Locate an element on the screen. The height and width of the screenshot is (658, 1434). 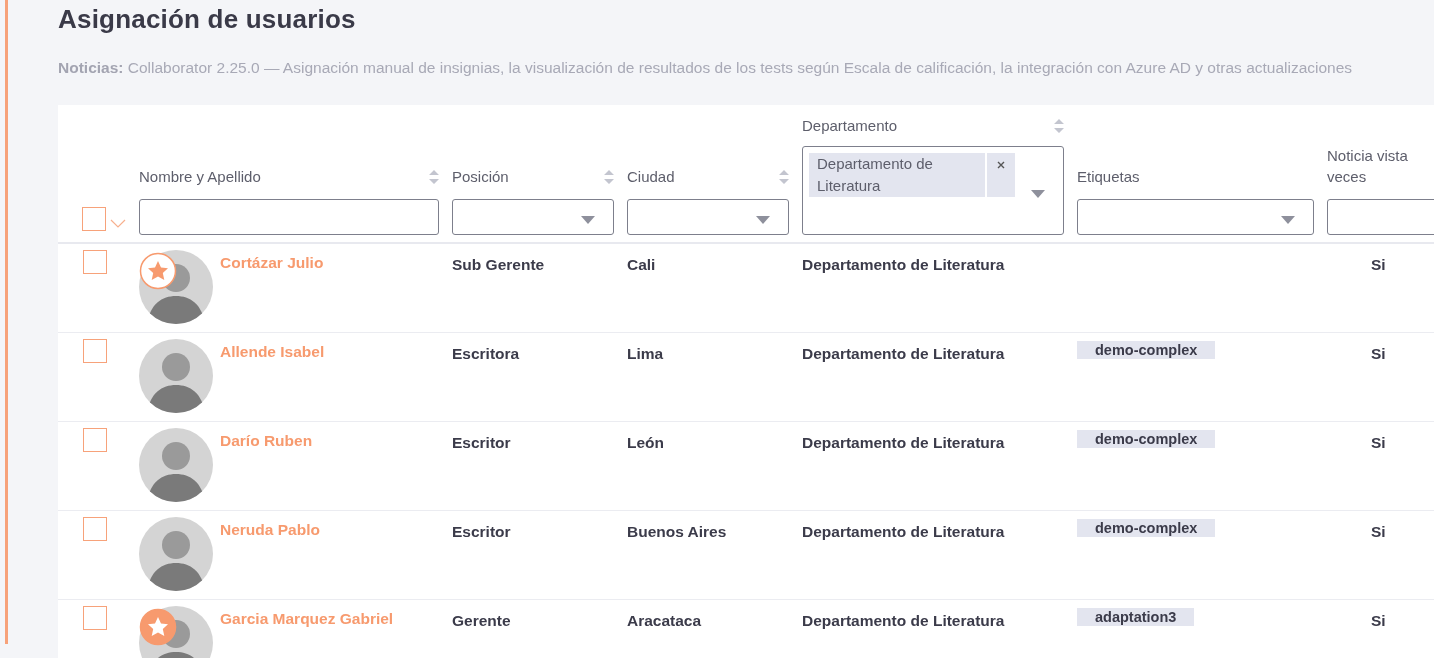
column-header: Etiquetas is located at coordinates (1108, 177).